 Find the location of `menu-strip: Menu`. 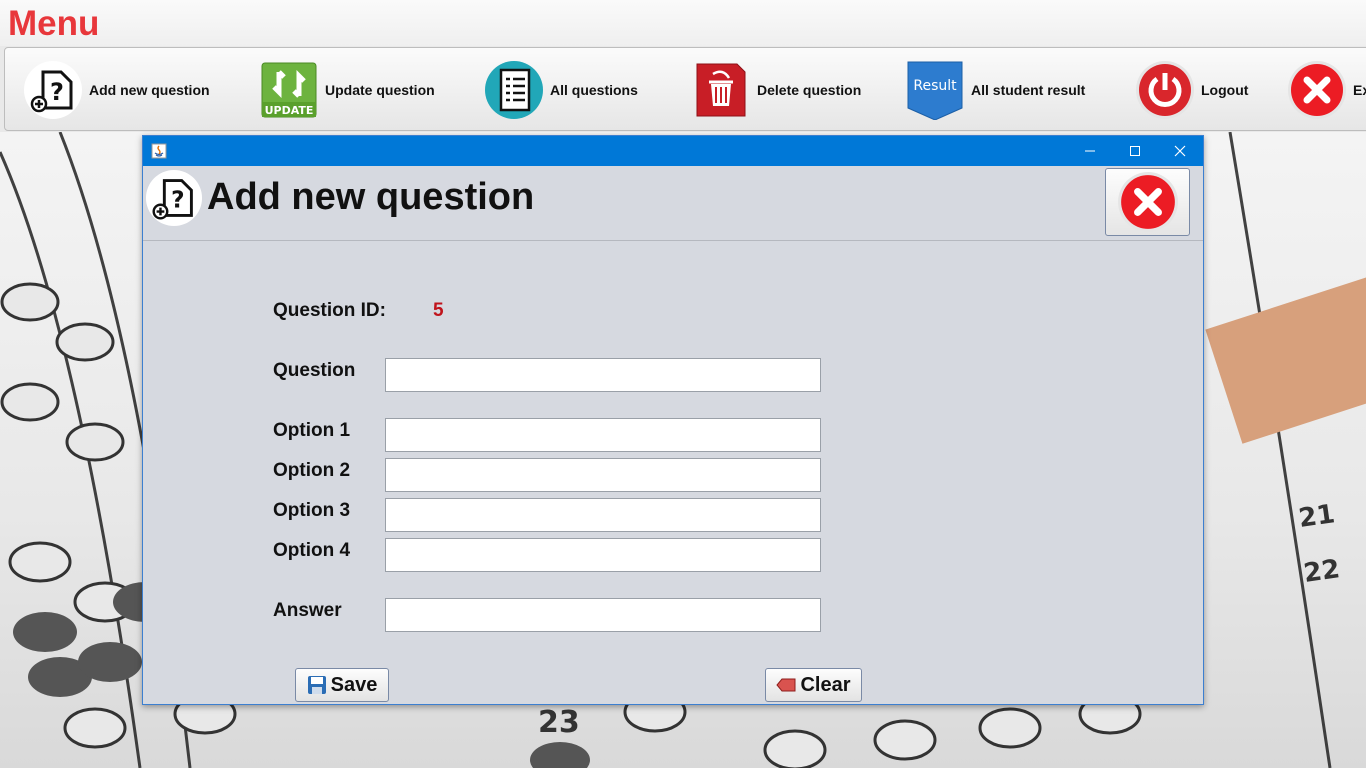

menu-strip: Menu is located at coordinates (683, 23).